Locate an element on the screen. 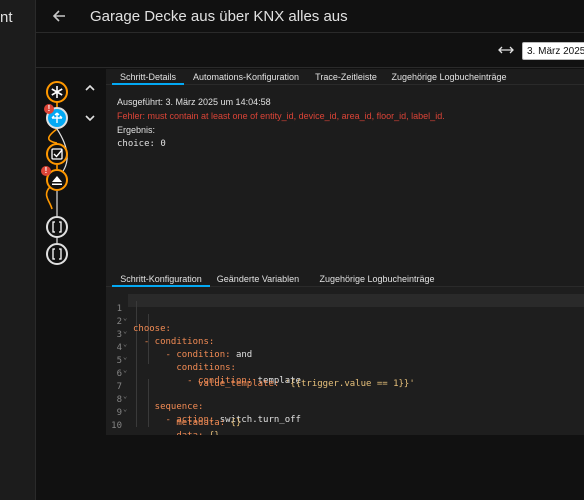 The height and width of the screenshot is (500, 584). code-line: 3 ⌄ - condition: and is located at coordinates (345, 340).